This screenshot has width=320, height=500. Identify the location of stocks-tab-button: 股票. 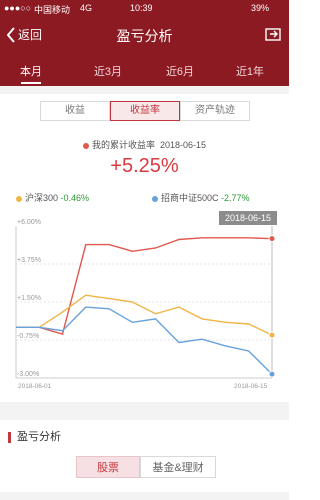
(108, 467).